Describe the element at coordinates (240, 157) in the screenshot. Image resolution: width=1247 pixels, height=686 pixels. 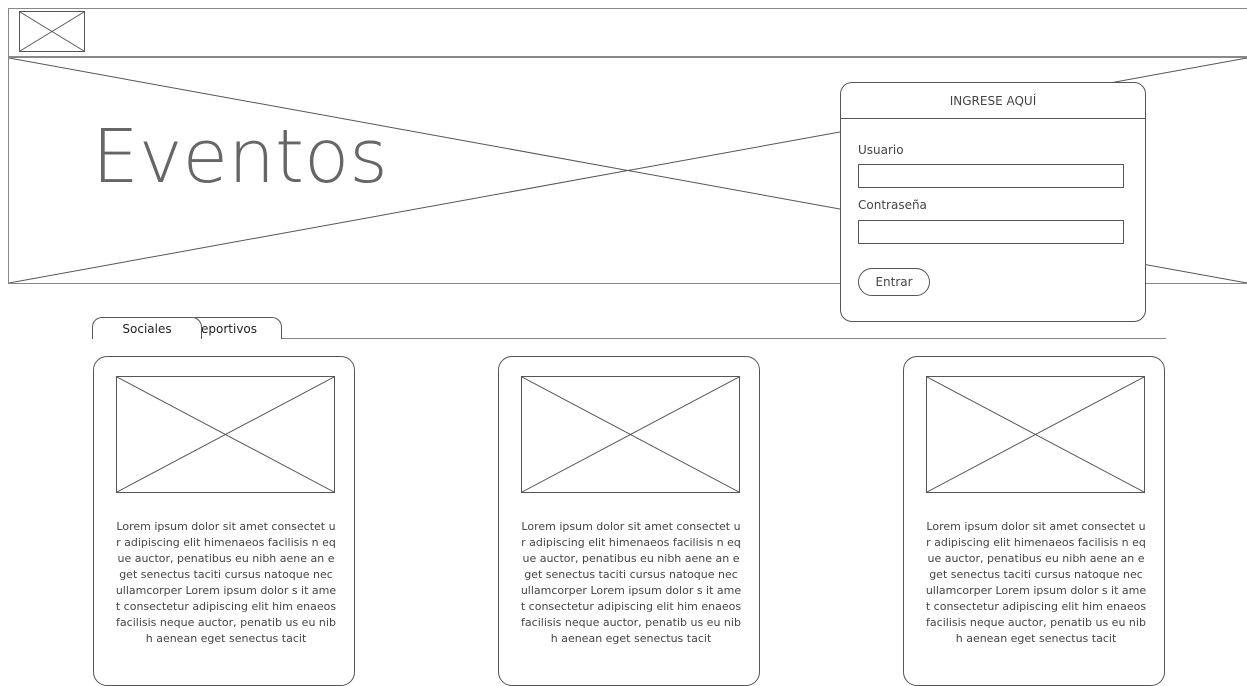
I see `page-title: Eventos` at that location.